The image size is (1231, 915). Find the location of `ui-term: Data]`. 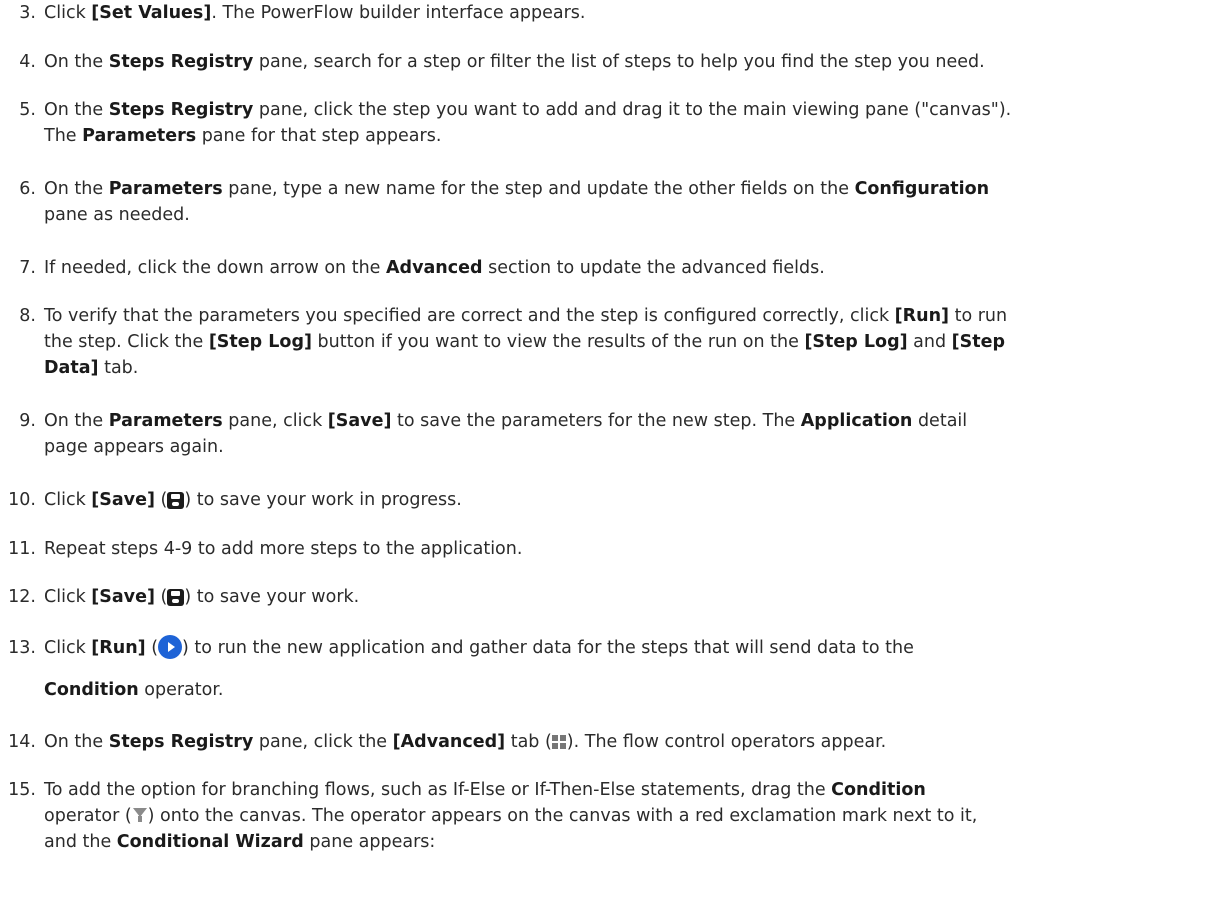

ui-term: Data] is located at coordinates (71, 368).